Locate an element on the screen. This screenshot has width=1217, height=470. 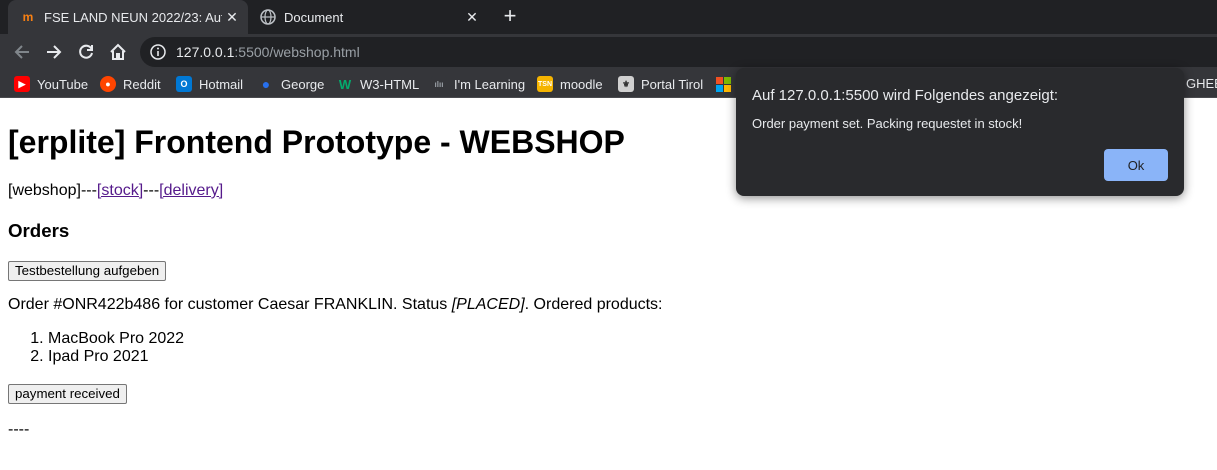
url-text: 127.0.0.1:5500/webshop.html is located at coordinates (268, 52).